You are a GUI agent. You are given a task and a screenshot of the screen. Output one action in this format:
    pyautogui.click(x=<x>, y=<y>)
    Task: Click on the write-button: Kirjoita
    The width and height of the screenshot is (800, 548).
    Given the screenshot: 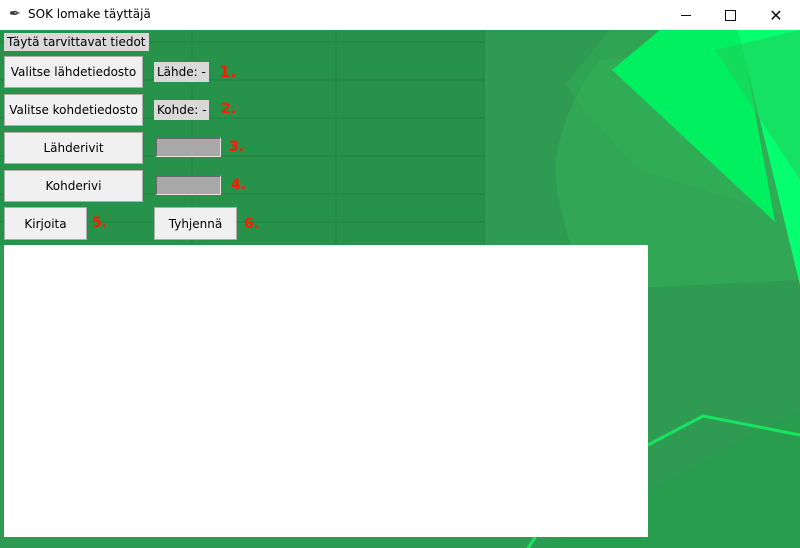 What is the action you would take?
    pyautogui.click(x=45, y=223)
    